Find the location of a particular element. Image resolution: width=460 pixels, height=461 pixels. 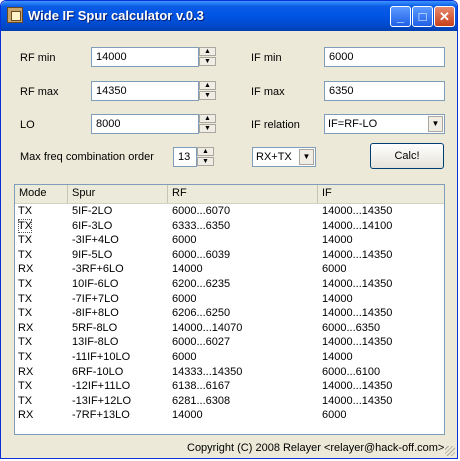

max-order-down-icon: ▼ is located at coordinates (205, 161).